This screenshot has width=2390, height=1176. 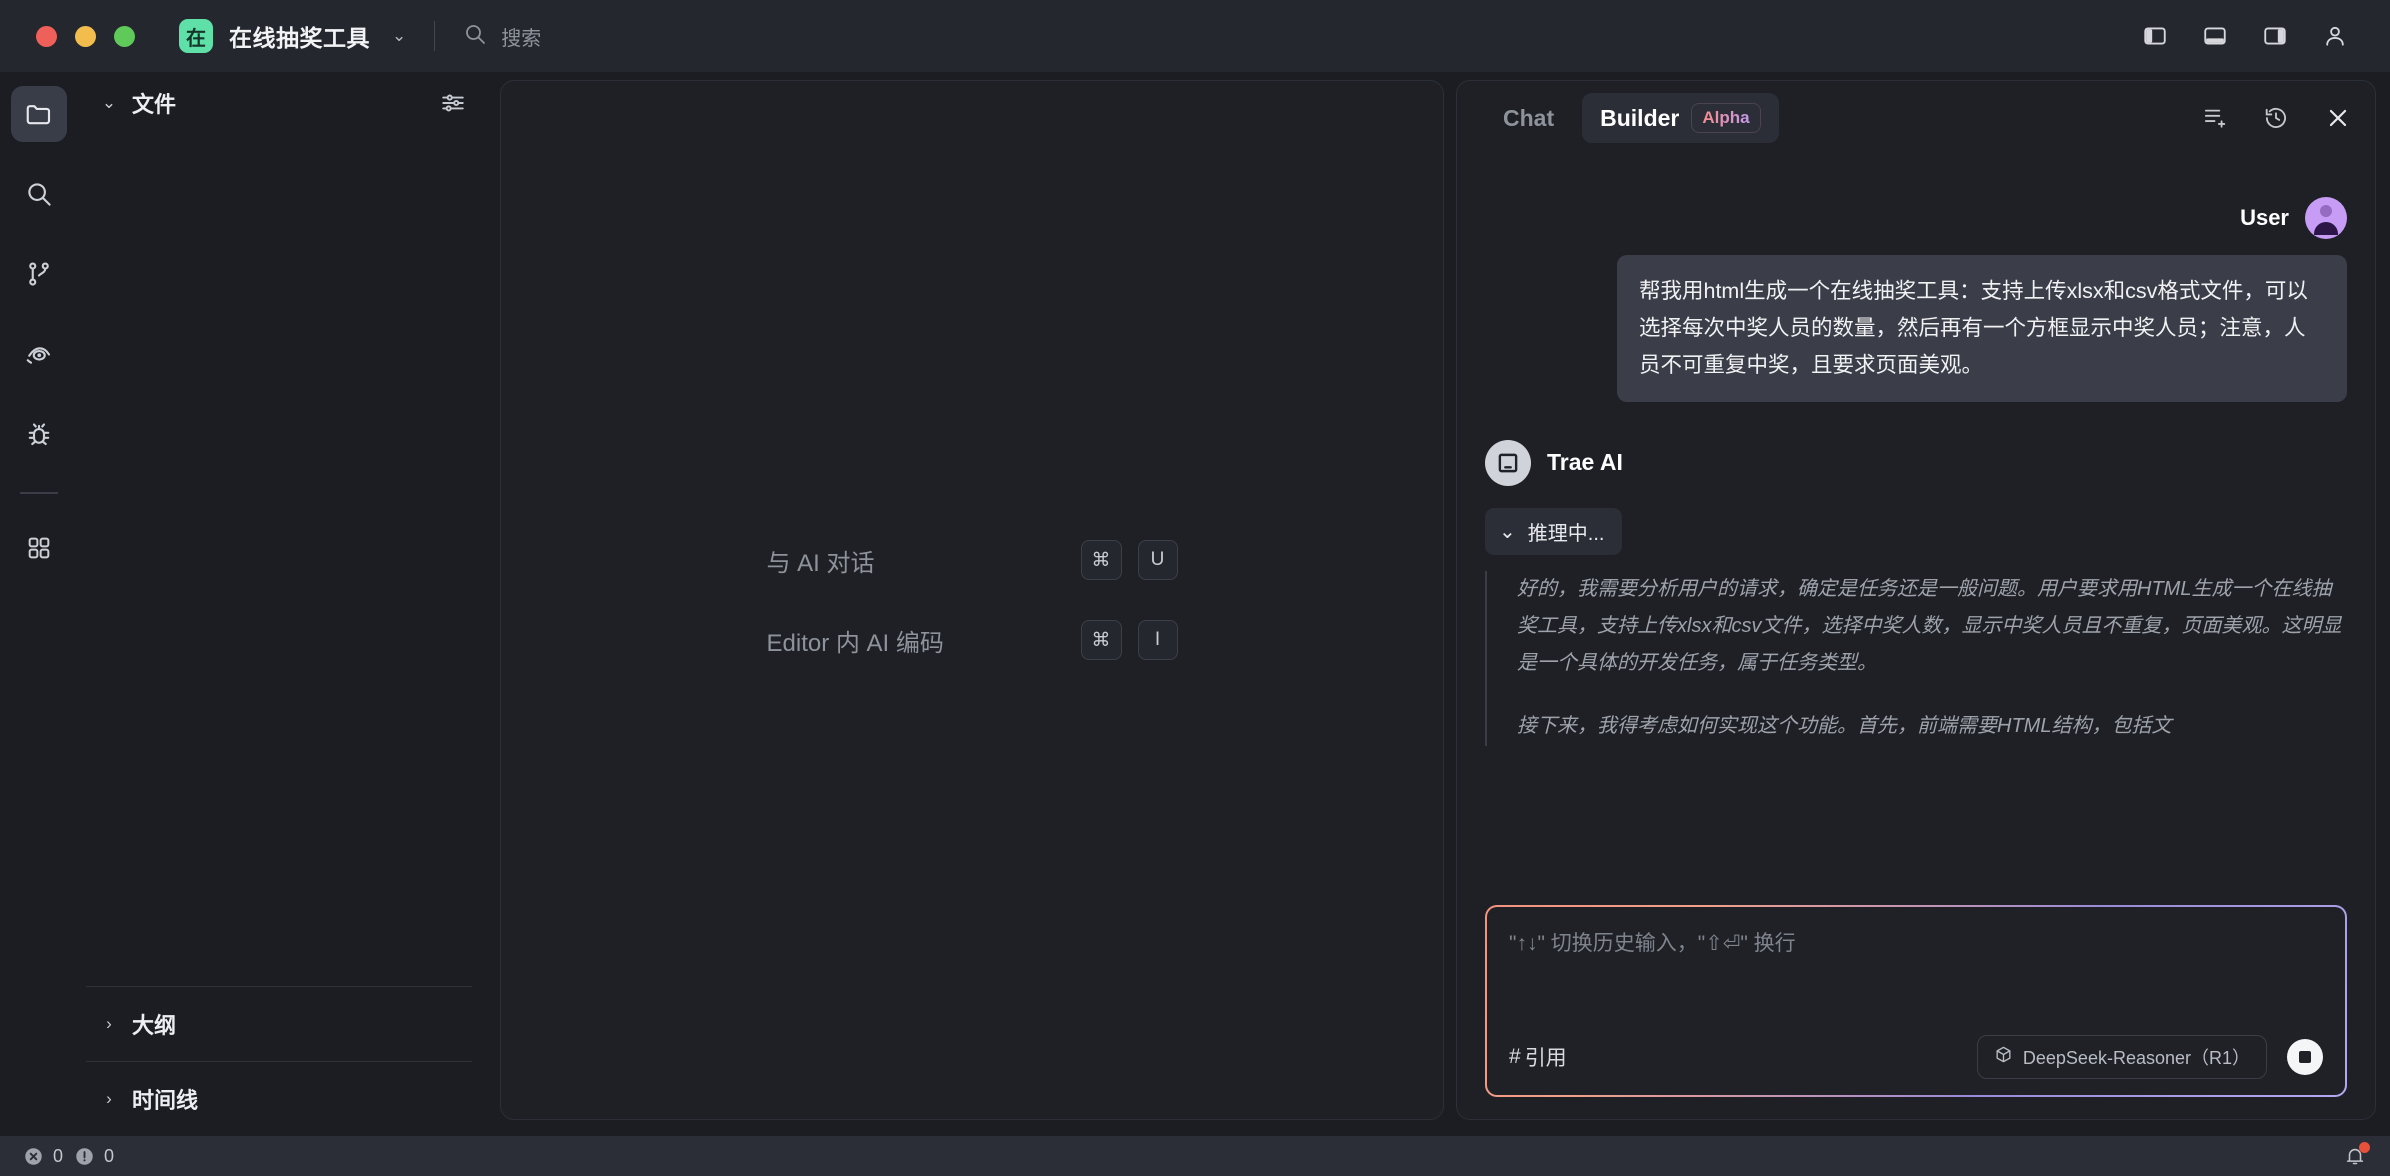 What do you see at coordinates (2326, 211) in the screenshot?
I see `avatar-head` at bounding box center [2326, 211].